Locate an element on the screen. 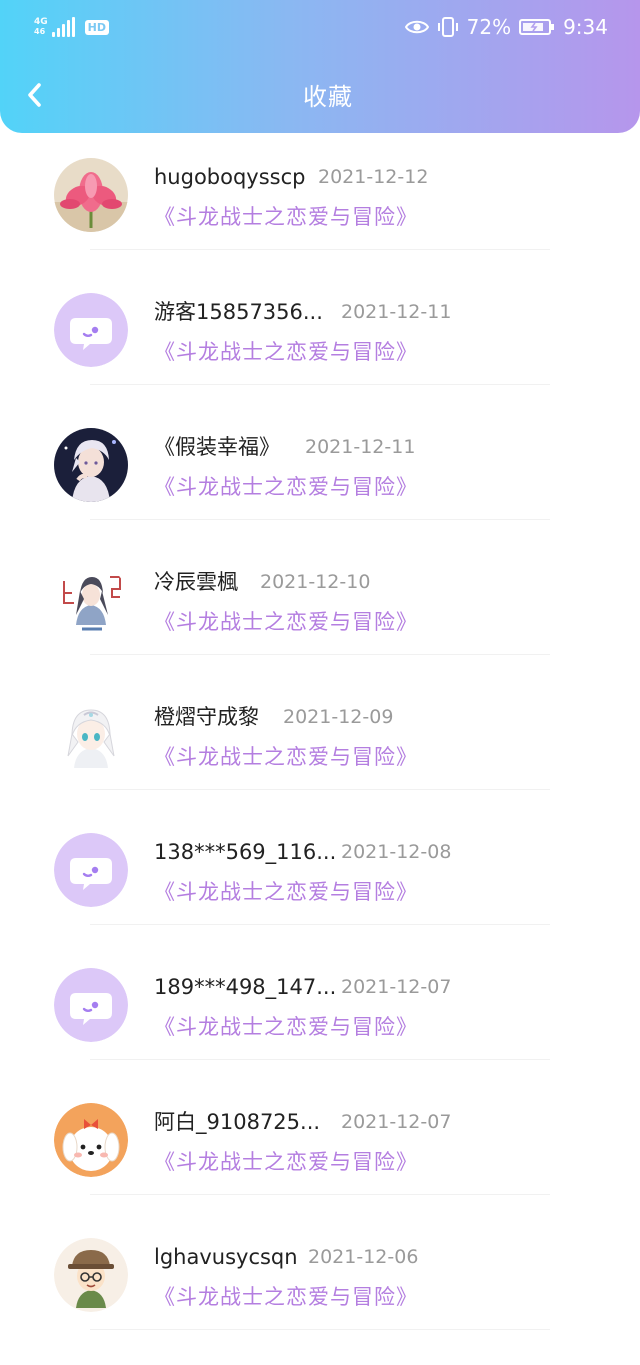  favorite-date: 2021-12-10 is located at coordinates (315, 582).